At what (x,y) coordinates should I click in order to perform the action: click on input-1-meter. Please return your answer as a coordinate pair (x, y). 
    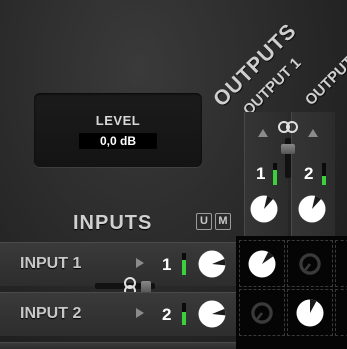
    Looking at the image, I should click on (184, 264).